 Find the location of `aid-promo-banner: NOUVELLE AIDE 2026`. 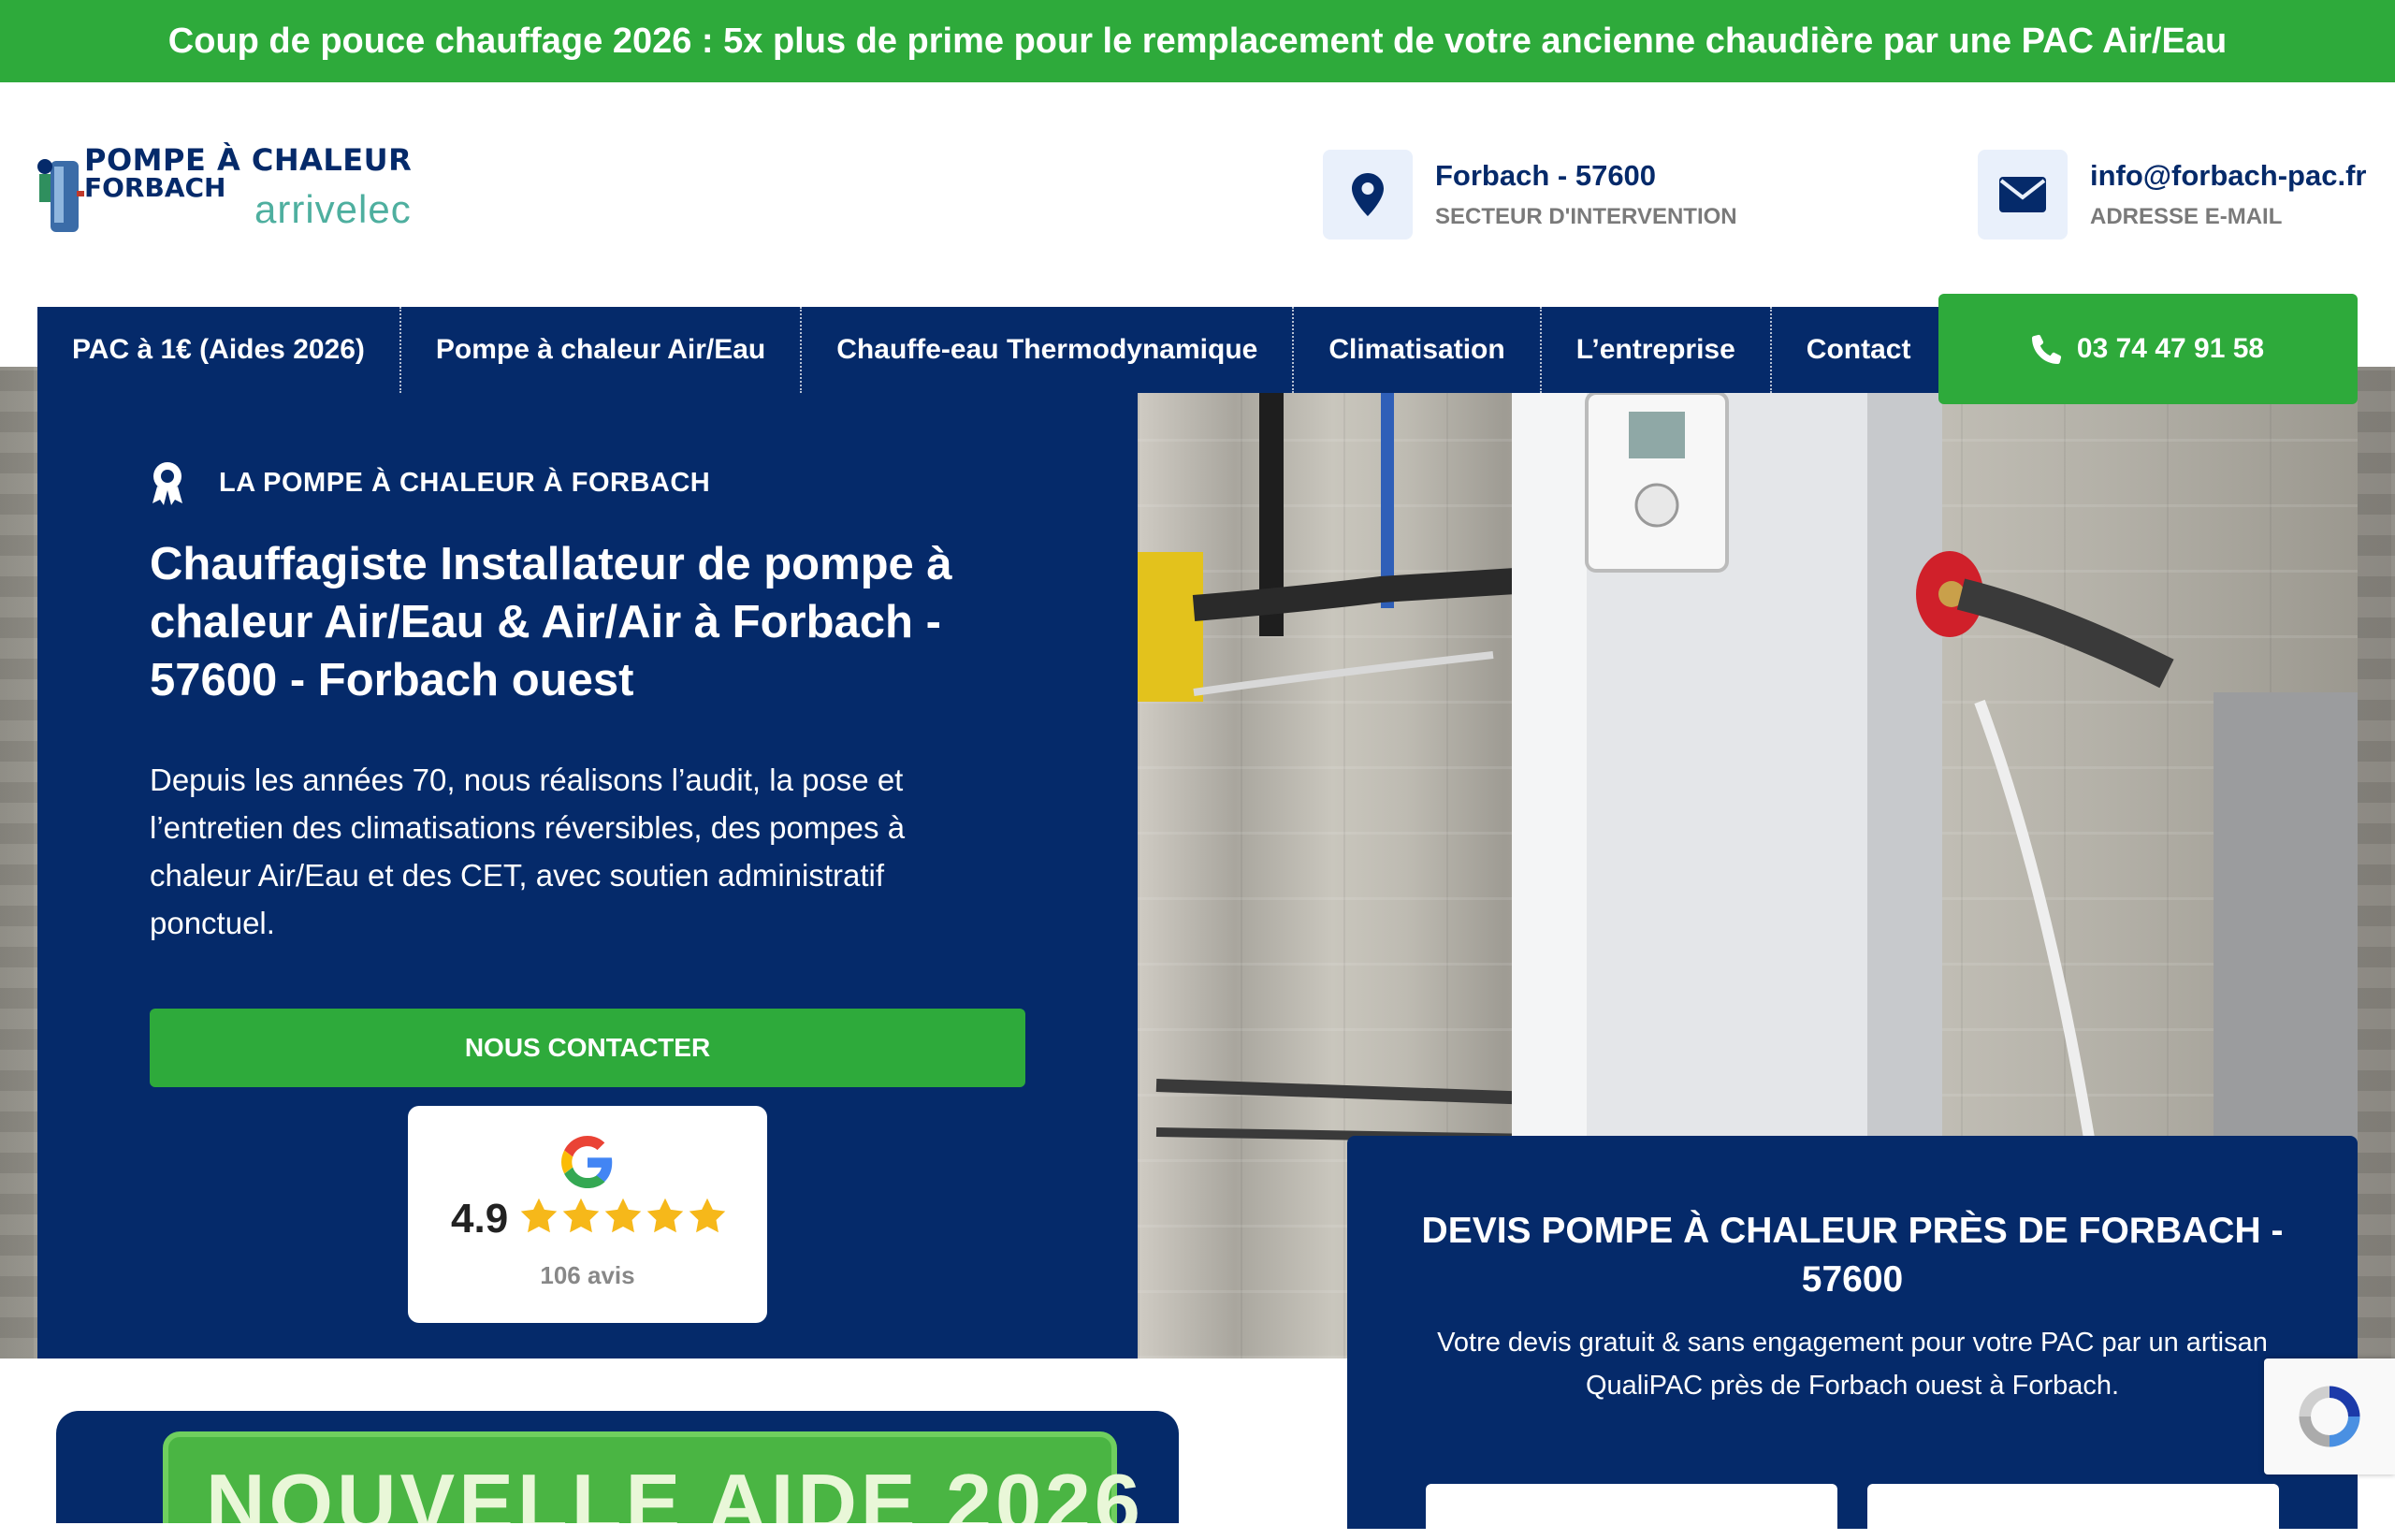

aid-promo-banner: NOUVELLE AIDE 2026 is located at coordinates (651, 1477).